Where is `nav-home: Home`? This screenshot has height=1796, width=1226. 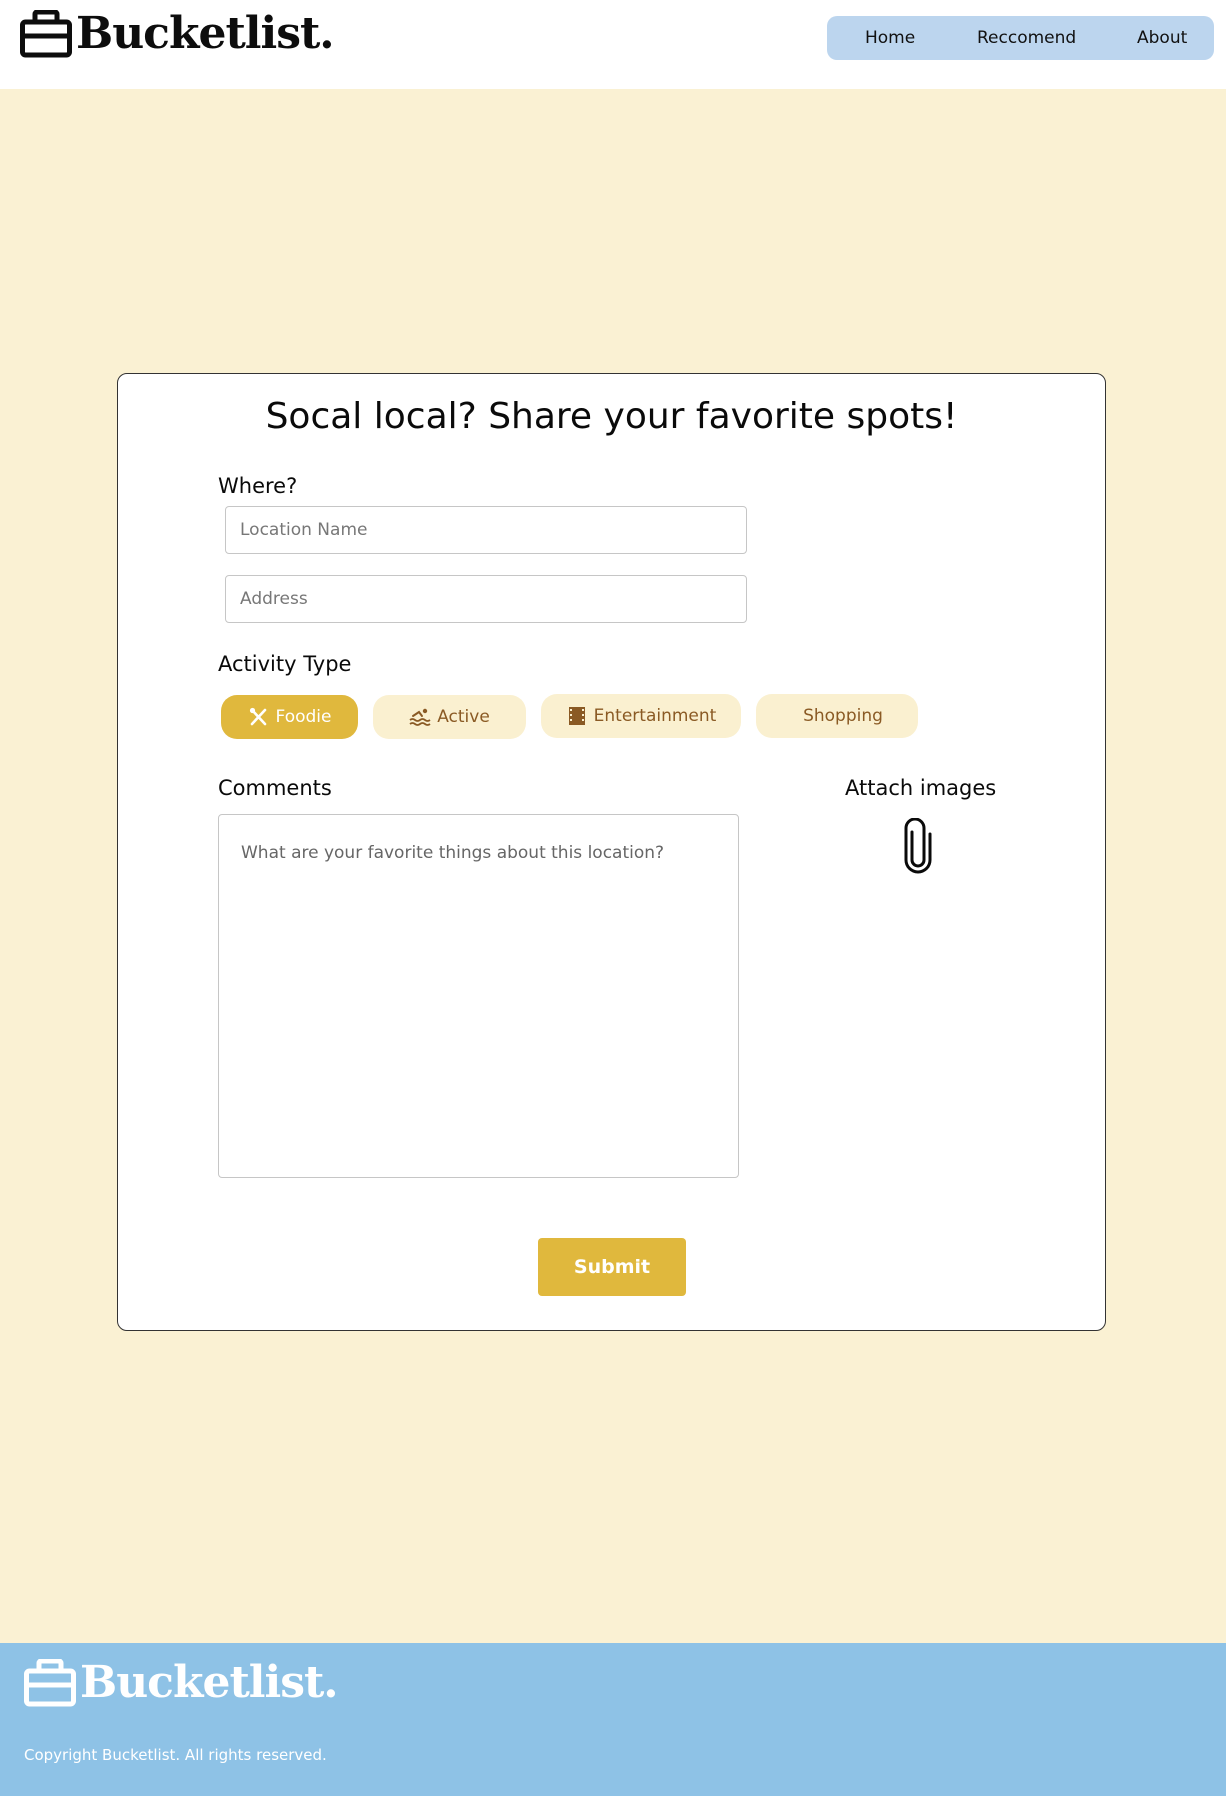
nav-home: Home is located at coordinates (890, 38).